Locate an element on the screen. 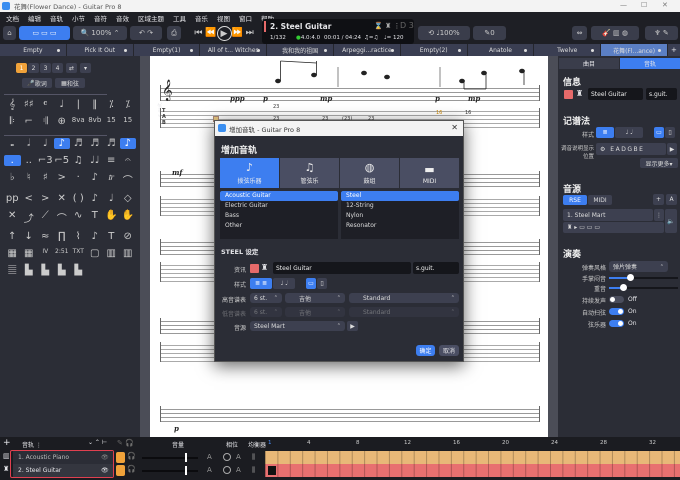  slide-icon: ⟋ is located at coordinates (45, 217).